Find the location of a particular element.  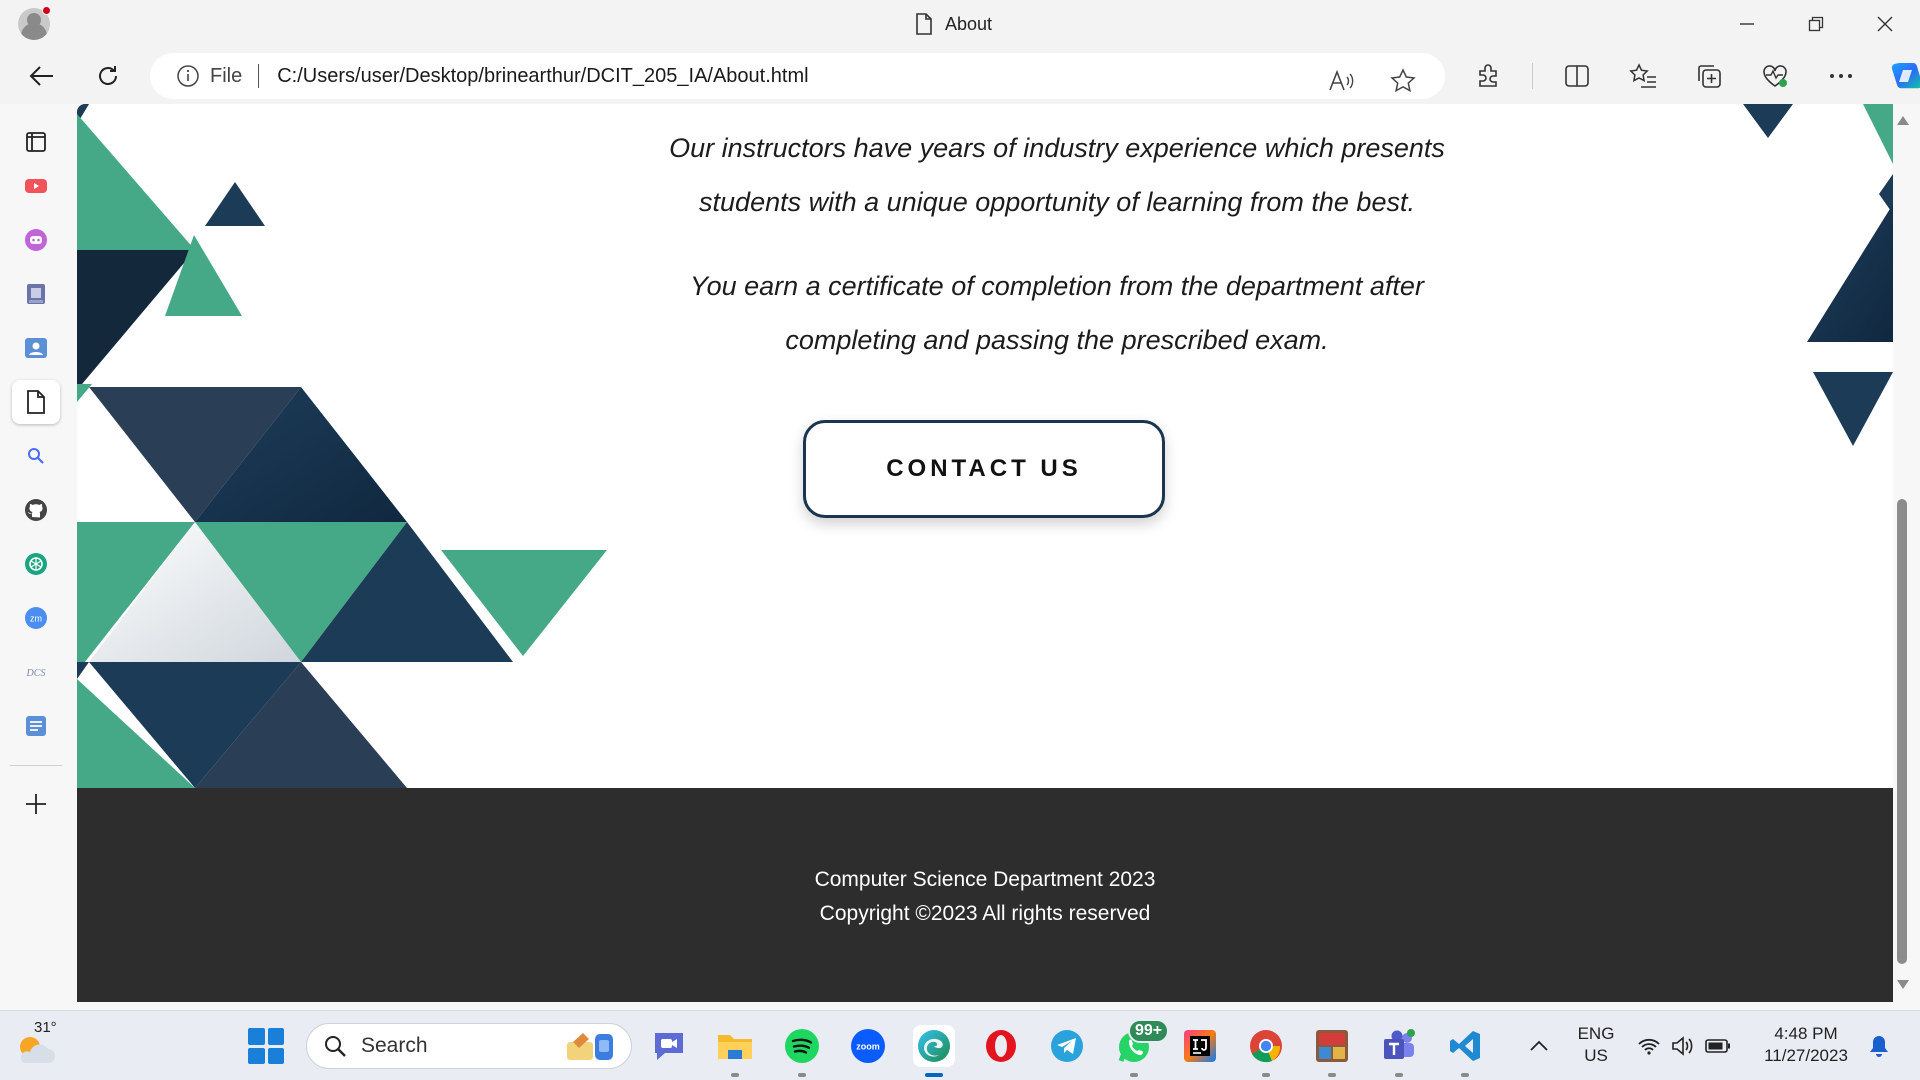

taskbar-app-file-explorer is located at coordinates (735, 1051).